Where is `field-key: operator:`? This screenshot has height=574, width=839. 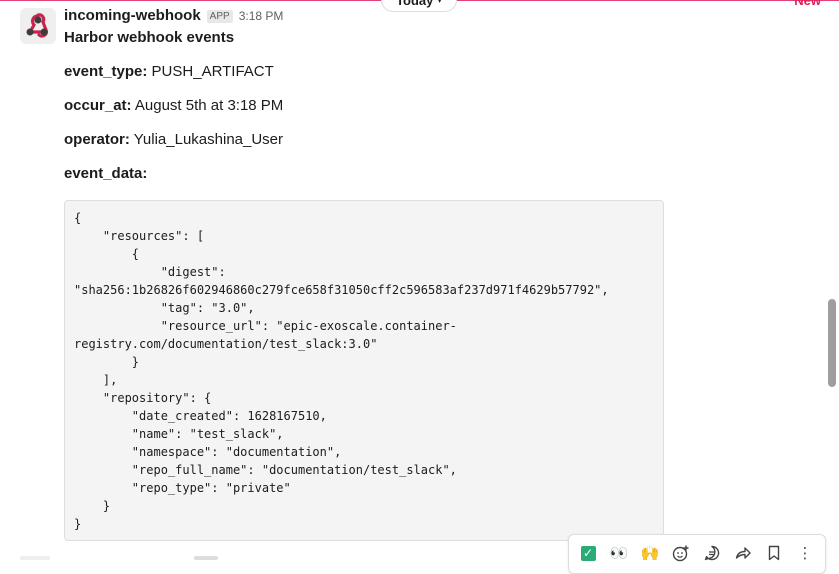
field-key: operator: is located at coordinates (97, 139).